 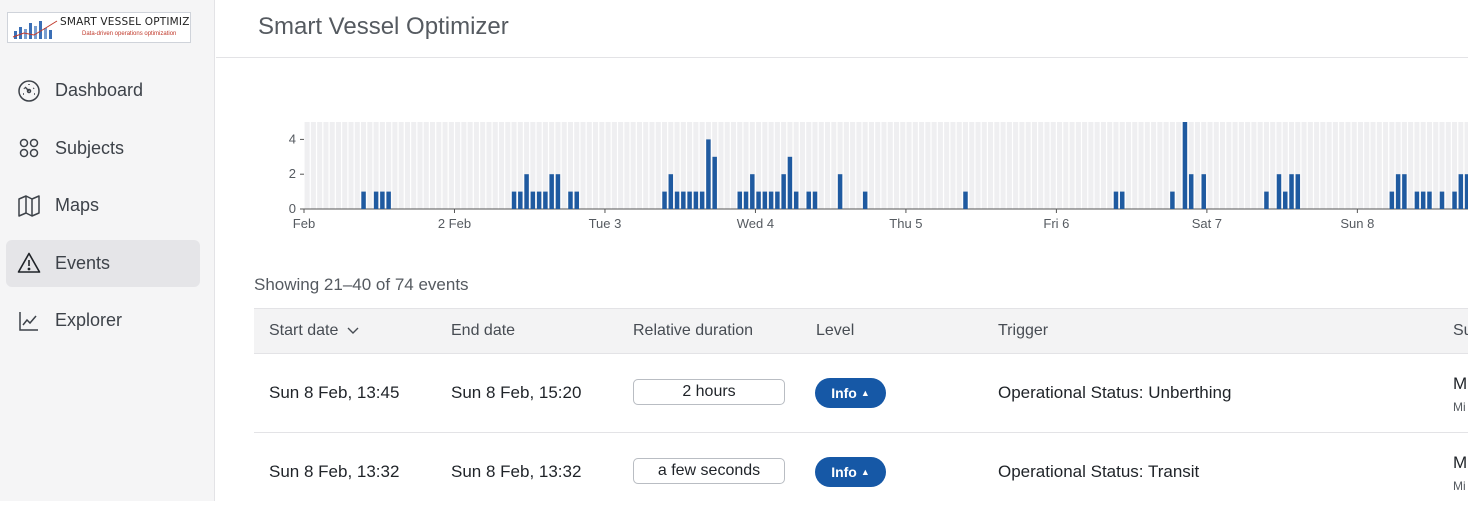 I want to click on cell-end-date: Sun 8 Feb, 13:32, so click(x=516, y=471).